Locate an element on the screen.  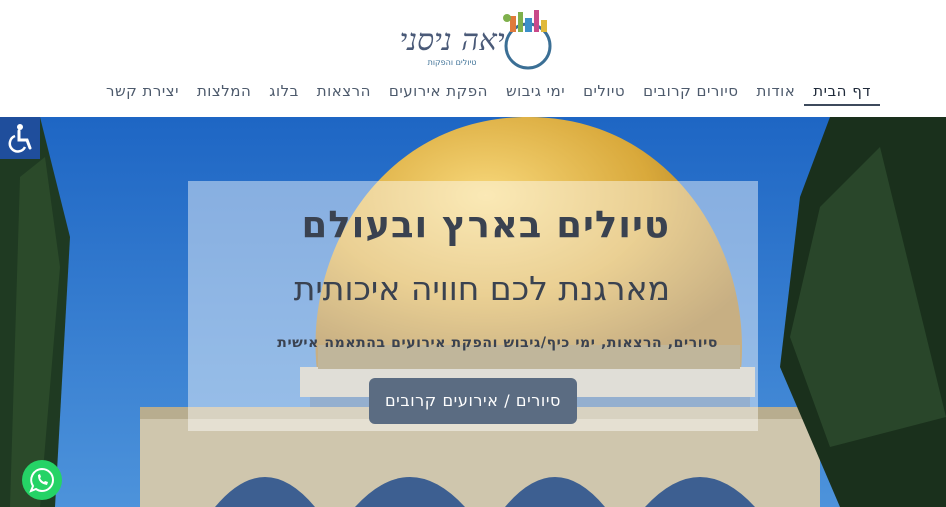
site-logo: יאה ניסני טיולים והפקות is located at coordinates (472, 38).